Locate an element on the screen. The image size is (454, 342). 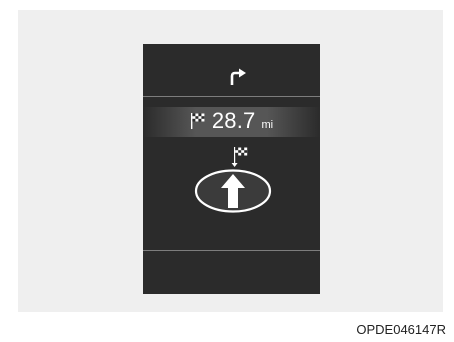
figure-code-caption: OPDE046147R is located at coordinates (401, 329).